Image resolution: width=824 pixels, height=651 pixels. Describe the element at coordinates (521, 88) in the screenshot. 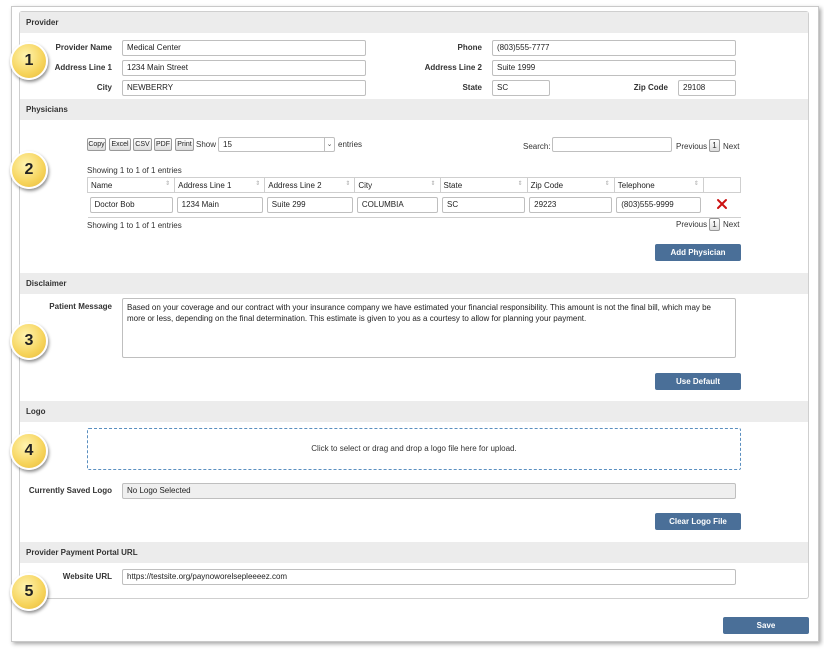

I see `state-input: SC` at that location.